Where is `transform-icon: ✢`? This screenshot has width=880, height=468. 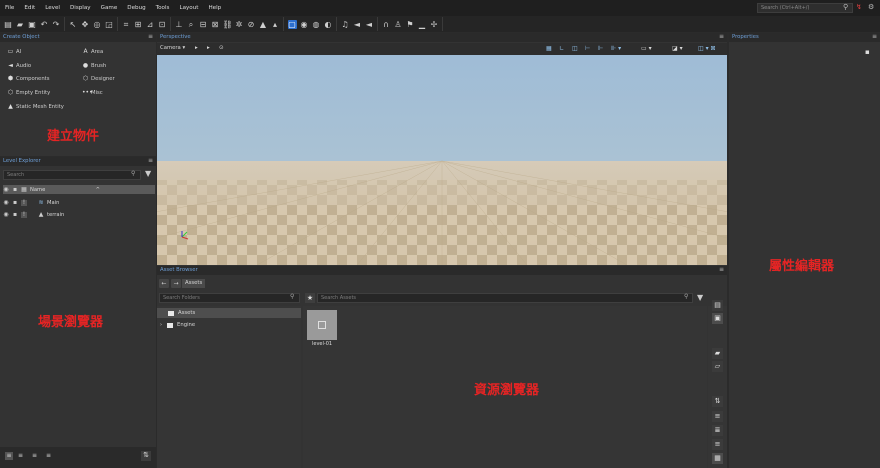 transform-icon: ✢ is located at coordinates (434, 24).